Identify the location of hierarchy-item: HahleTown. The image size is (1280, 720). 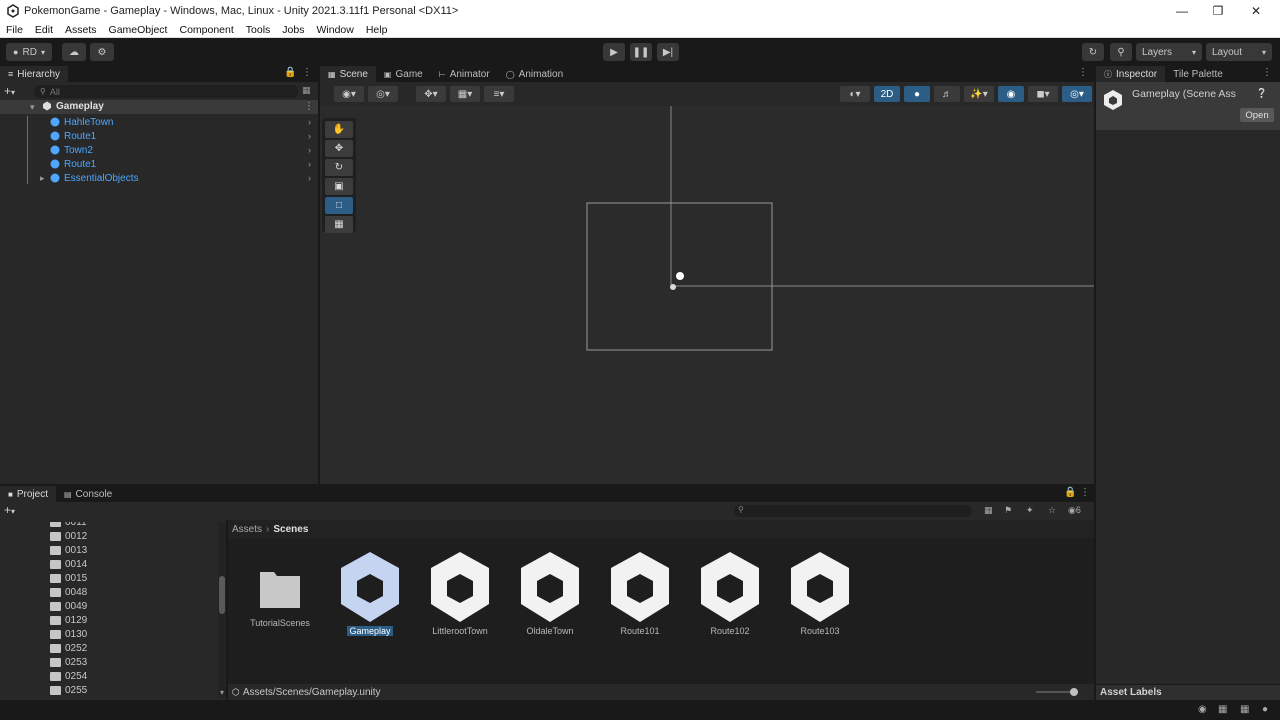
(81, 122).